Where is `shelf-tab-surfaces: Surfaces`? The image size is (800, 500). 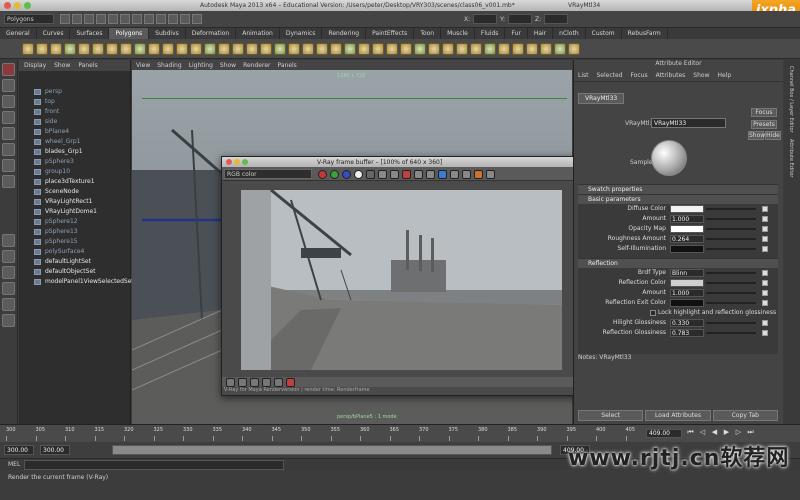
shelf-tab-surfaces: Surfaces is located at coordinates (90, 33).